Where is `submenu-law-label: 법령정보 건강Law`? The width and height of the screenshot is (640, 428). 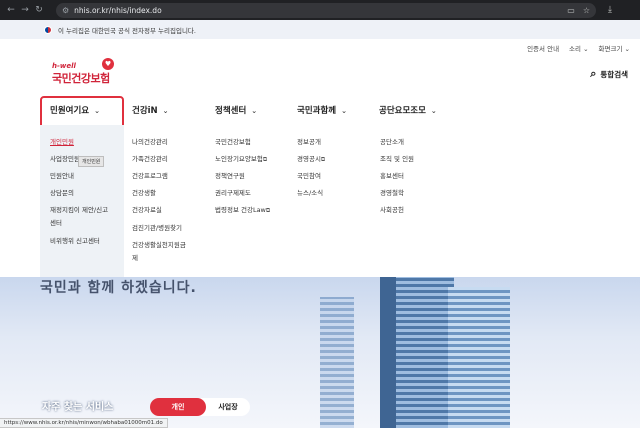
submenu-law-label: 법령정보 건강Law is located at coordinates (240, 210).